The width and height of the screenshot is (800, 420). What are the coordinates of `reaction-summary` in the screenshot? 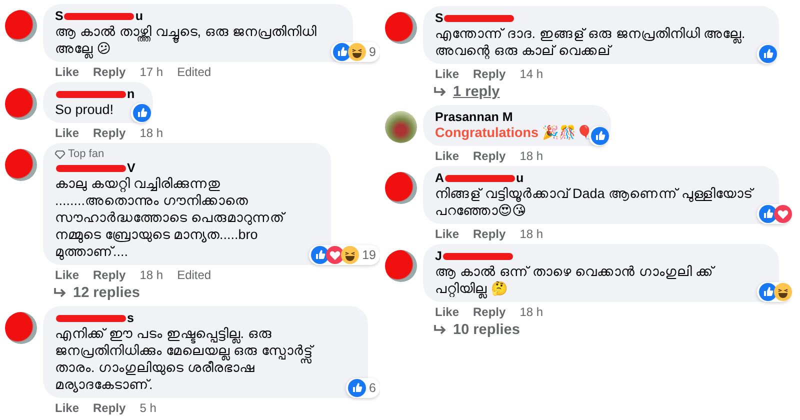 It's located at (774, 292).